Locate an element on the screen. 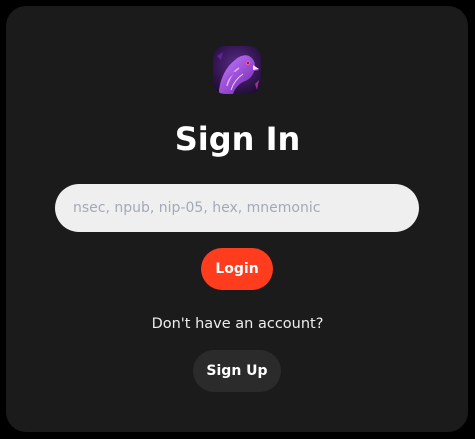 The width and height of the screenshot is (475, 439). login-key-input is located at coordinates (237, 208).